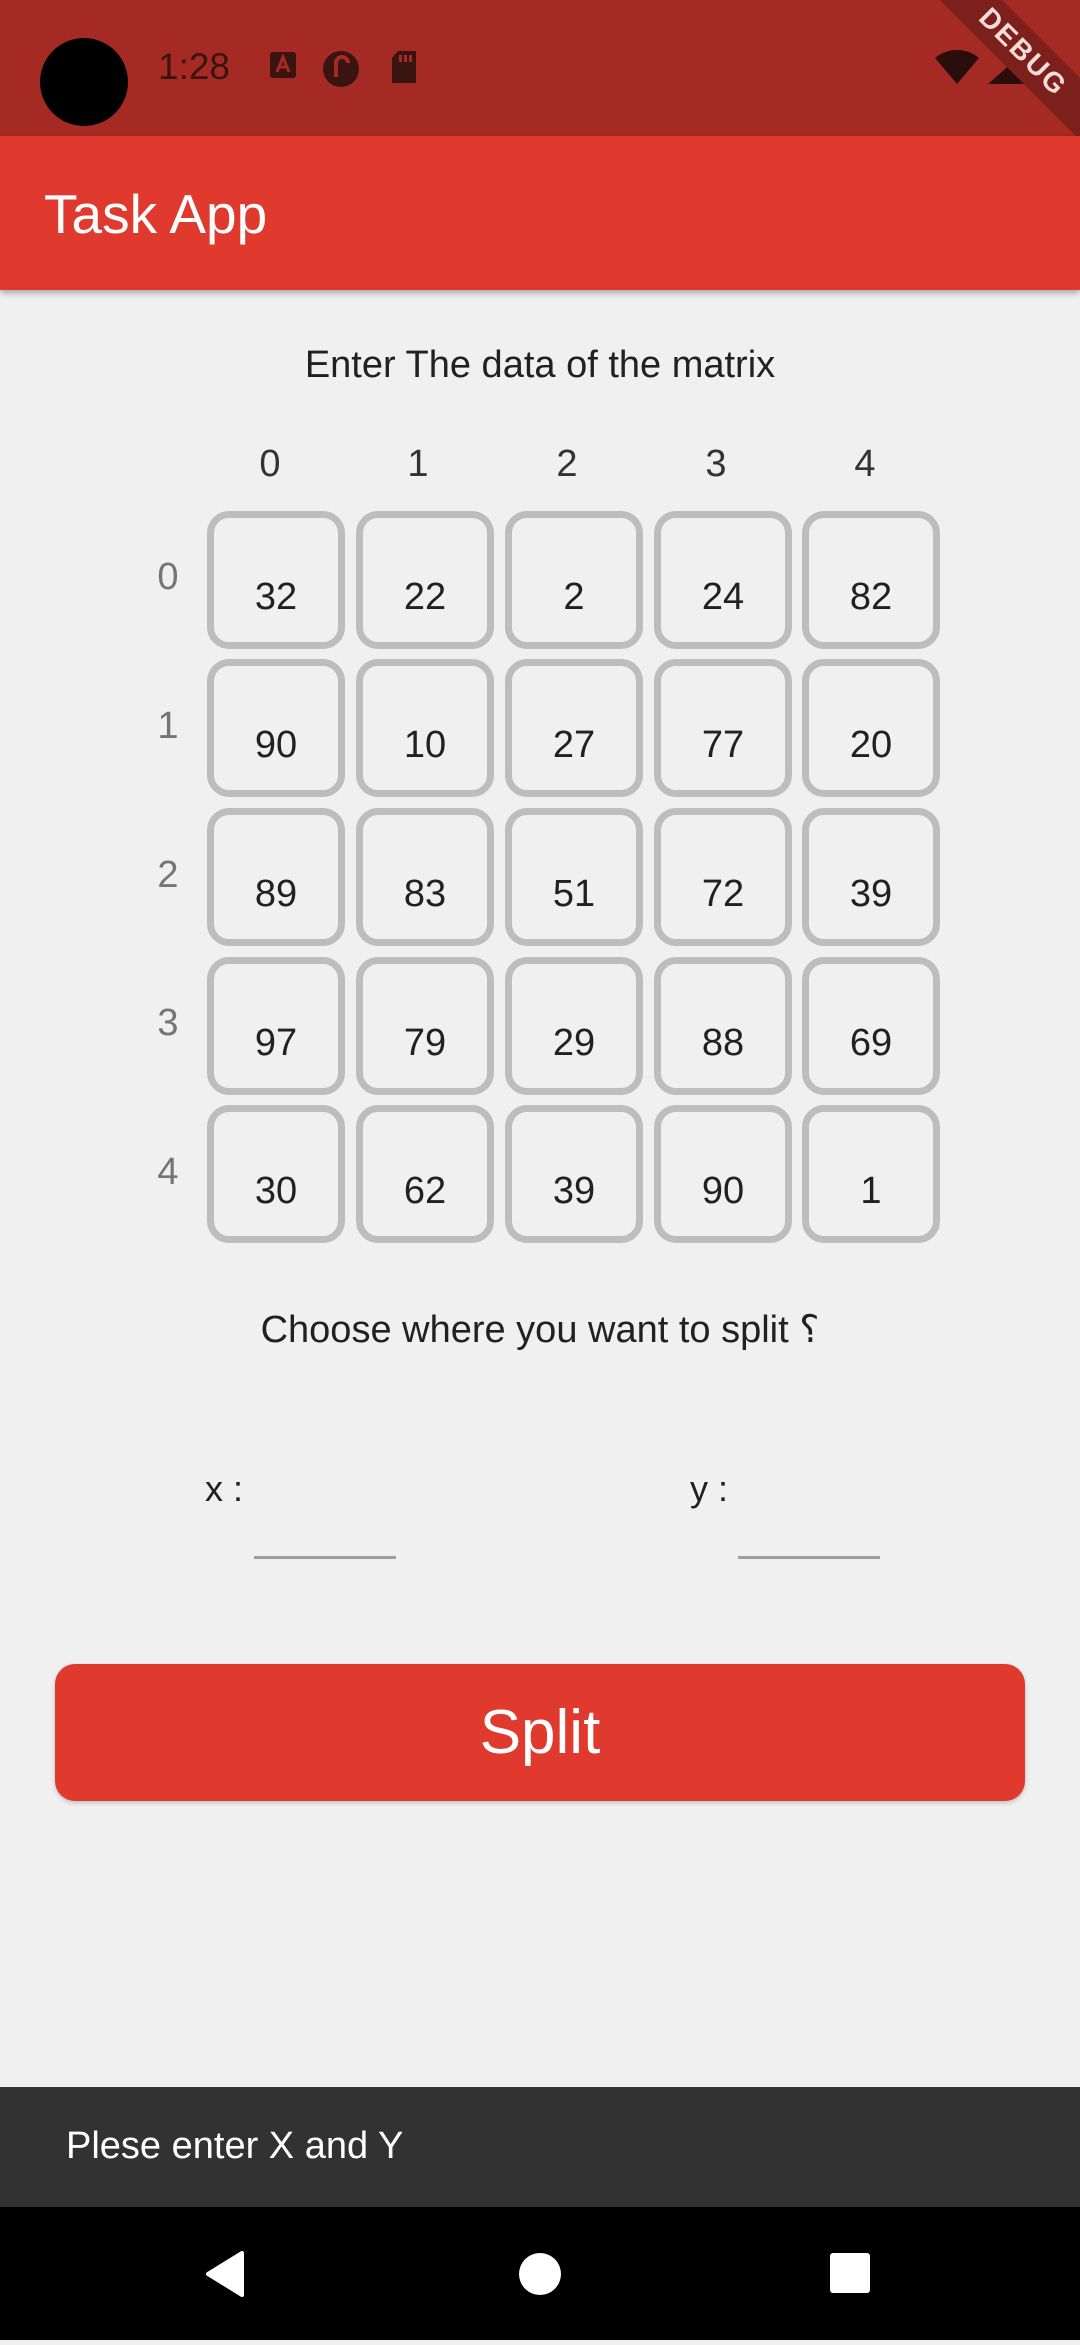 This screenshot has width=1080, height=2345. Describe the element at coordinates (871, 1043) in the screenshot. I see `matrix-cell-value: 69` at that location.